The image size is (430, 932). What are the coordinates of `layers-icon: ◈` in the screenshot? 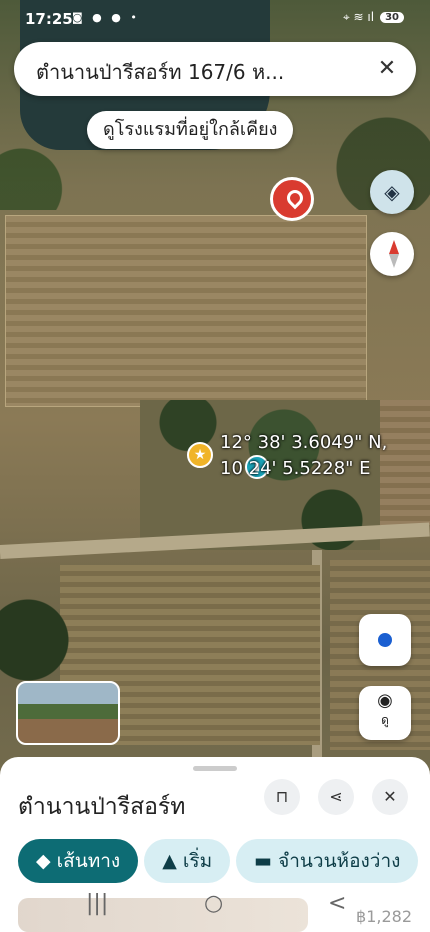 It's located at (392, 192).